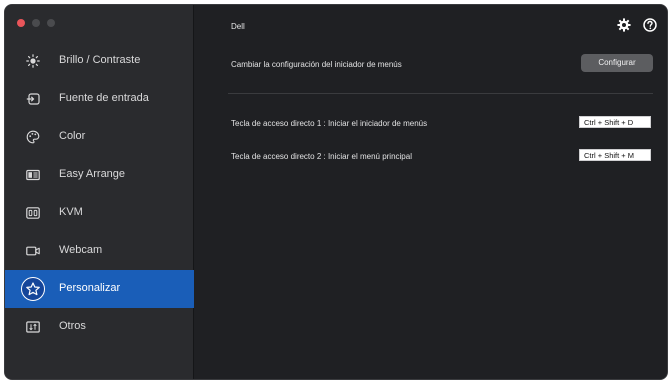  I want to click on sidebar-item-personalizar: Personalizar, so click(99, 289).